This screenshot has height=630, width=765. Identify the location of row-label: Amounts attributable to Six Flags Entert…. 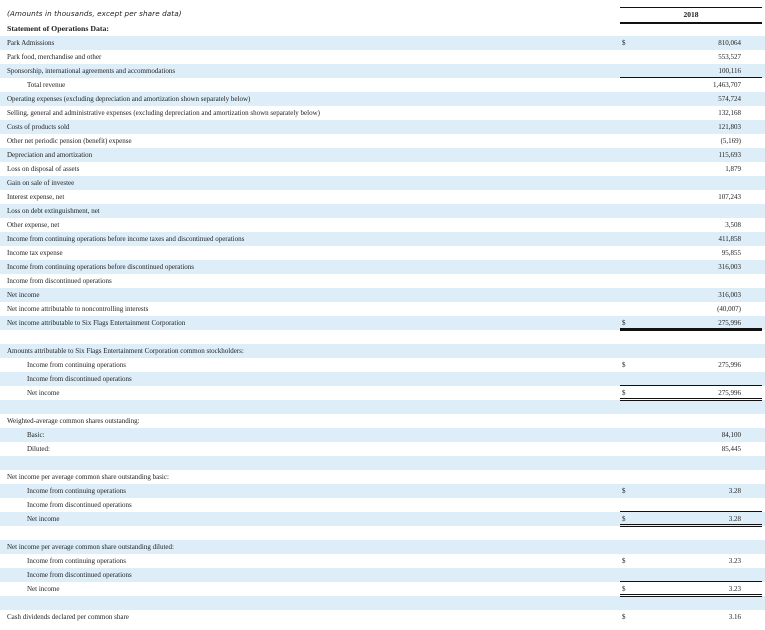
(125, 351).